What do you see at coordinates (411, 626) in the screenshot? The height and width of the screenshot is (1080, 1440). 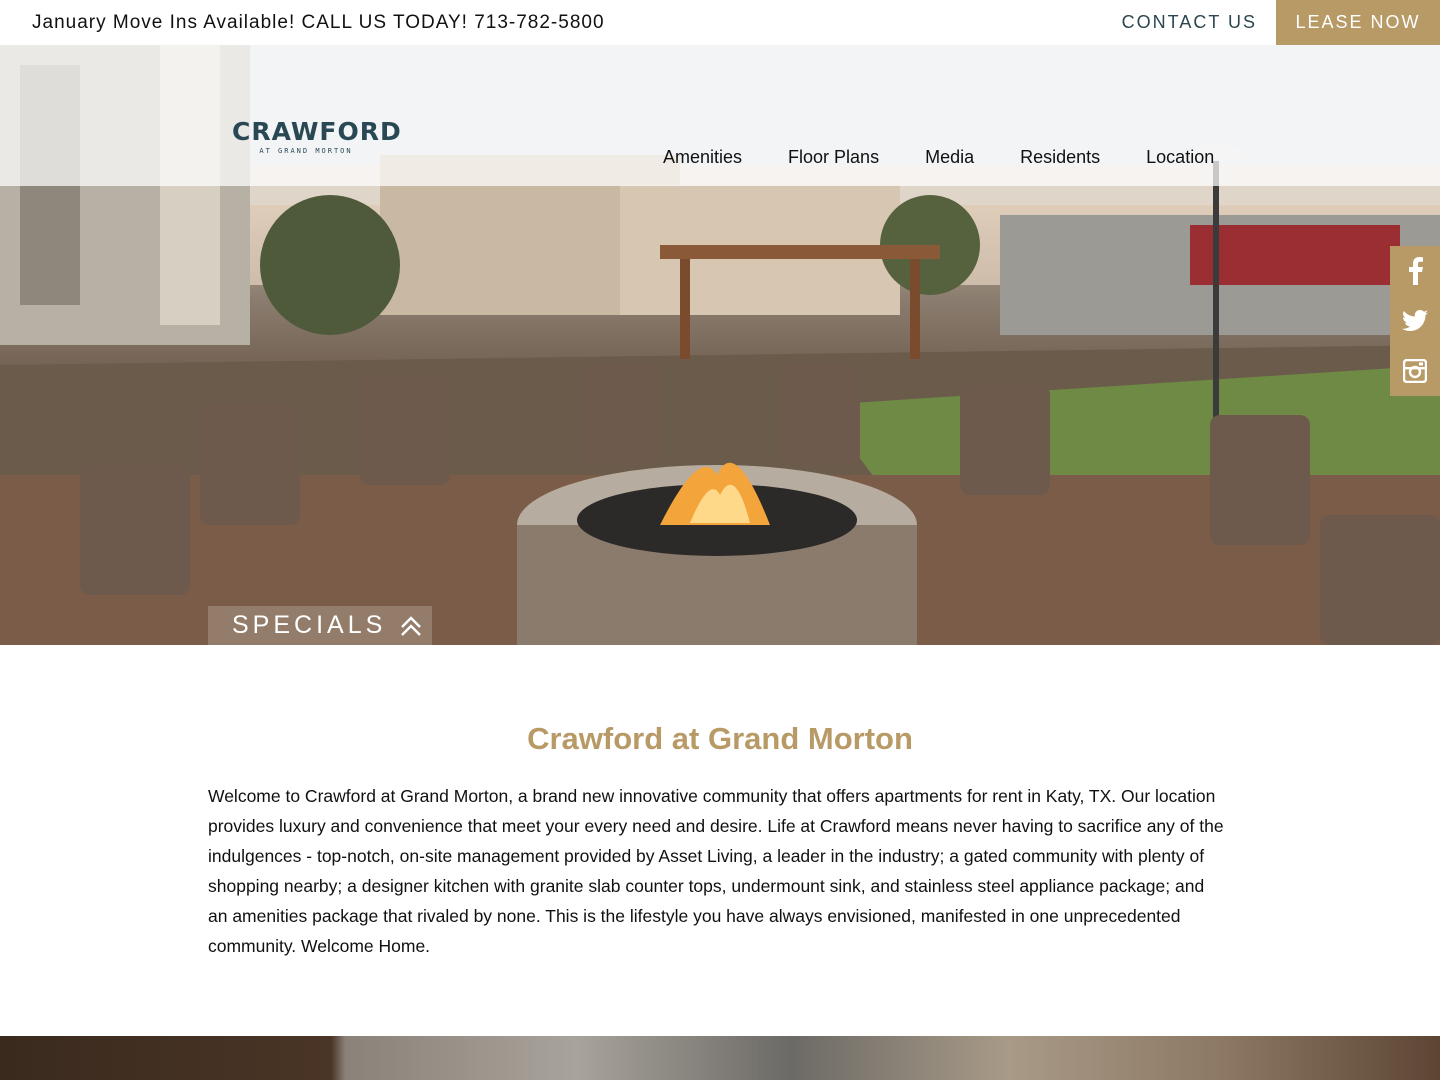 I see `double-chevron-up-icon` at bounding box center [411, 626].